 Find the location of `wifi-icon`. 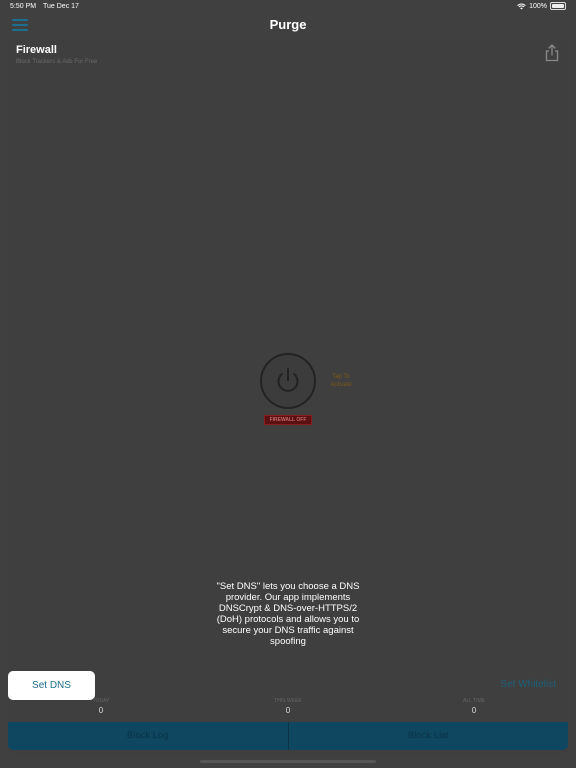

wifi-icon is located at coordinates (521, 6).